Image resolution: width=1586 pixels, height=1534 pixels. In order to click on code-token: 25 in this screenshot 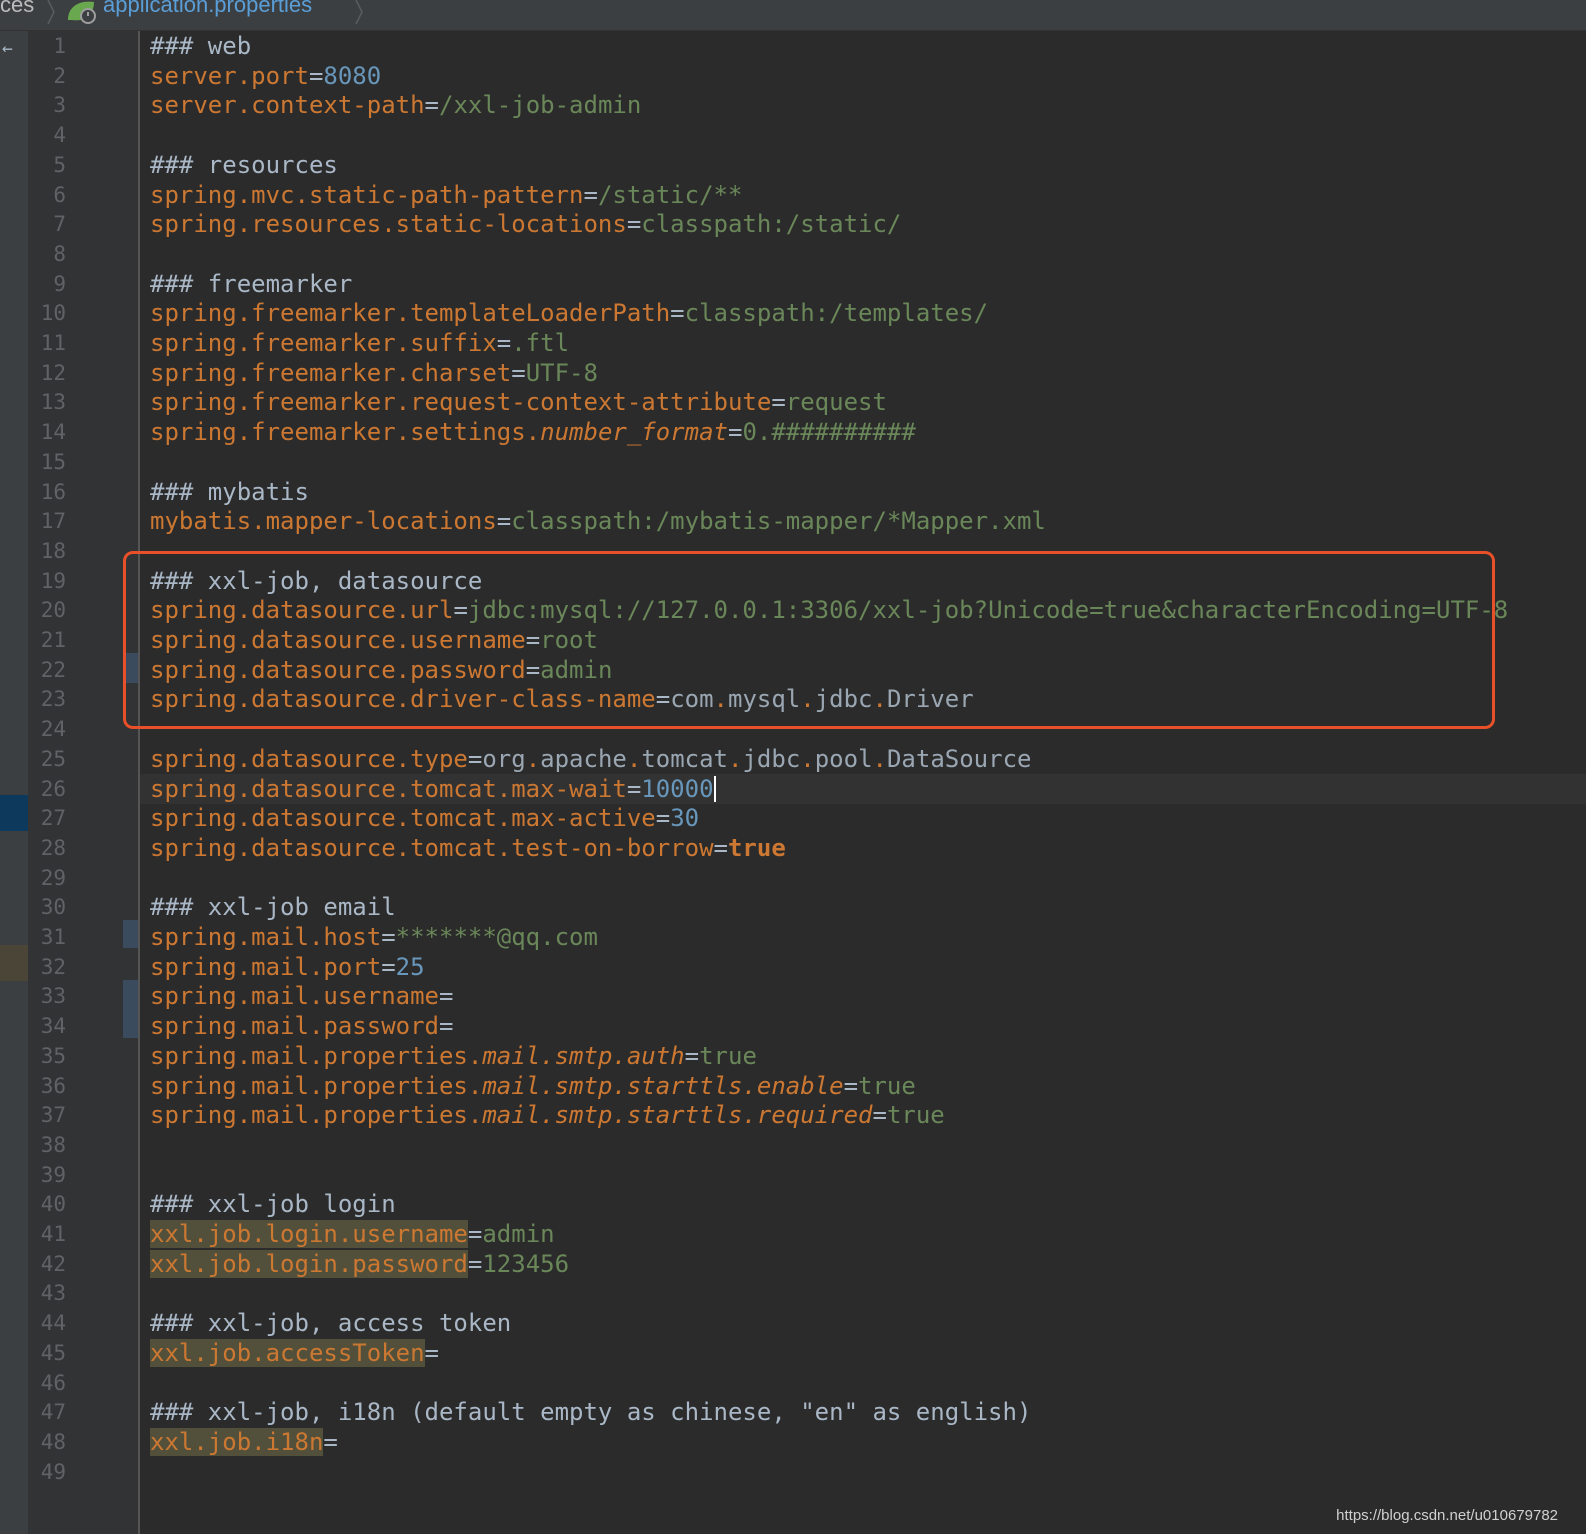, I will do `click(410, 966)`.